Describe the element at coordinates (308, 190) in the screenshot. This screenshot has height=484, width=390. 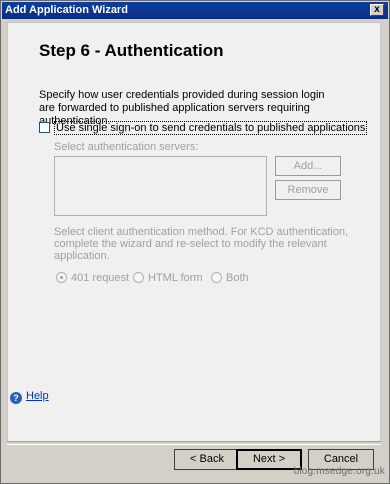
I see `remove-server-button: Remove` at that location.